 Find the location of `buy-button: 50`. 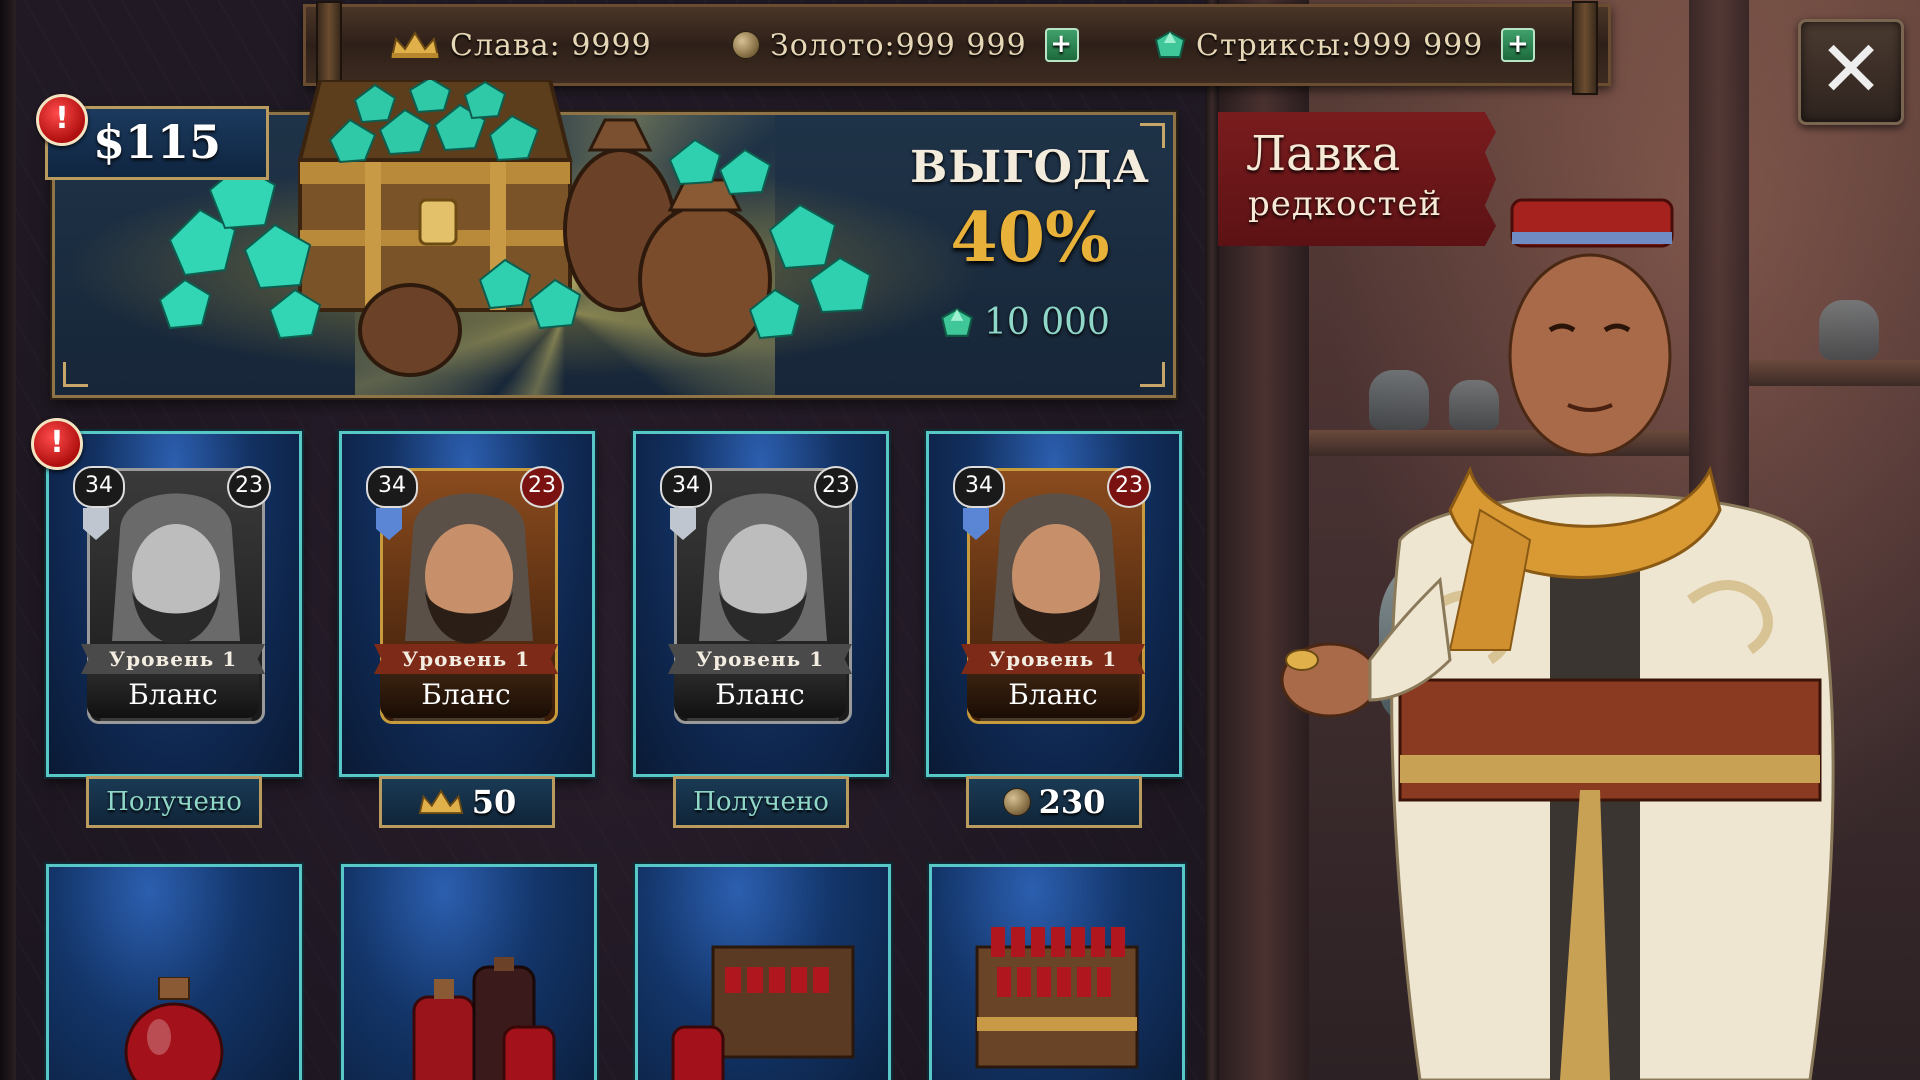

buy-button: 50 is located at coordinates (467, 802).